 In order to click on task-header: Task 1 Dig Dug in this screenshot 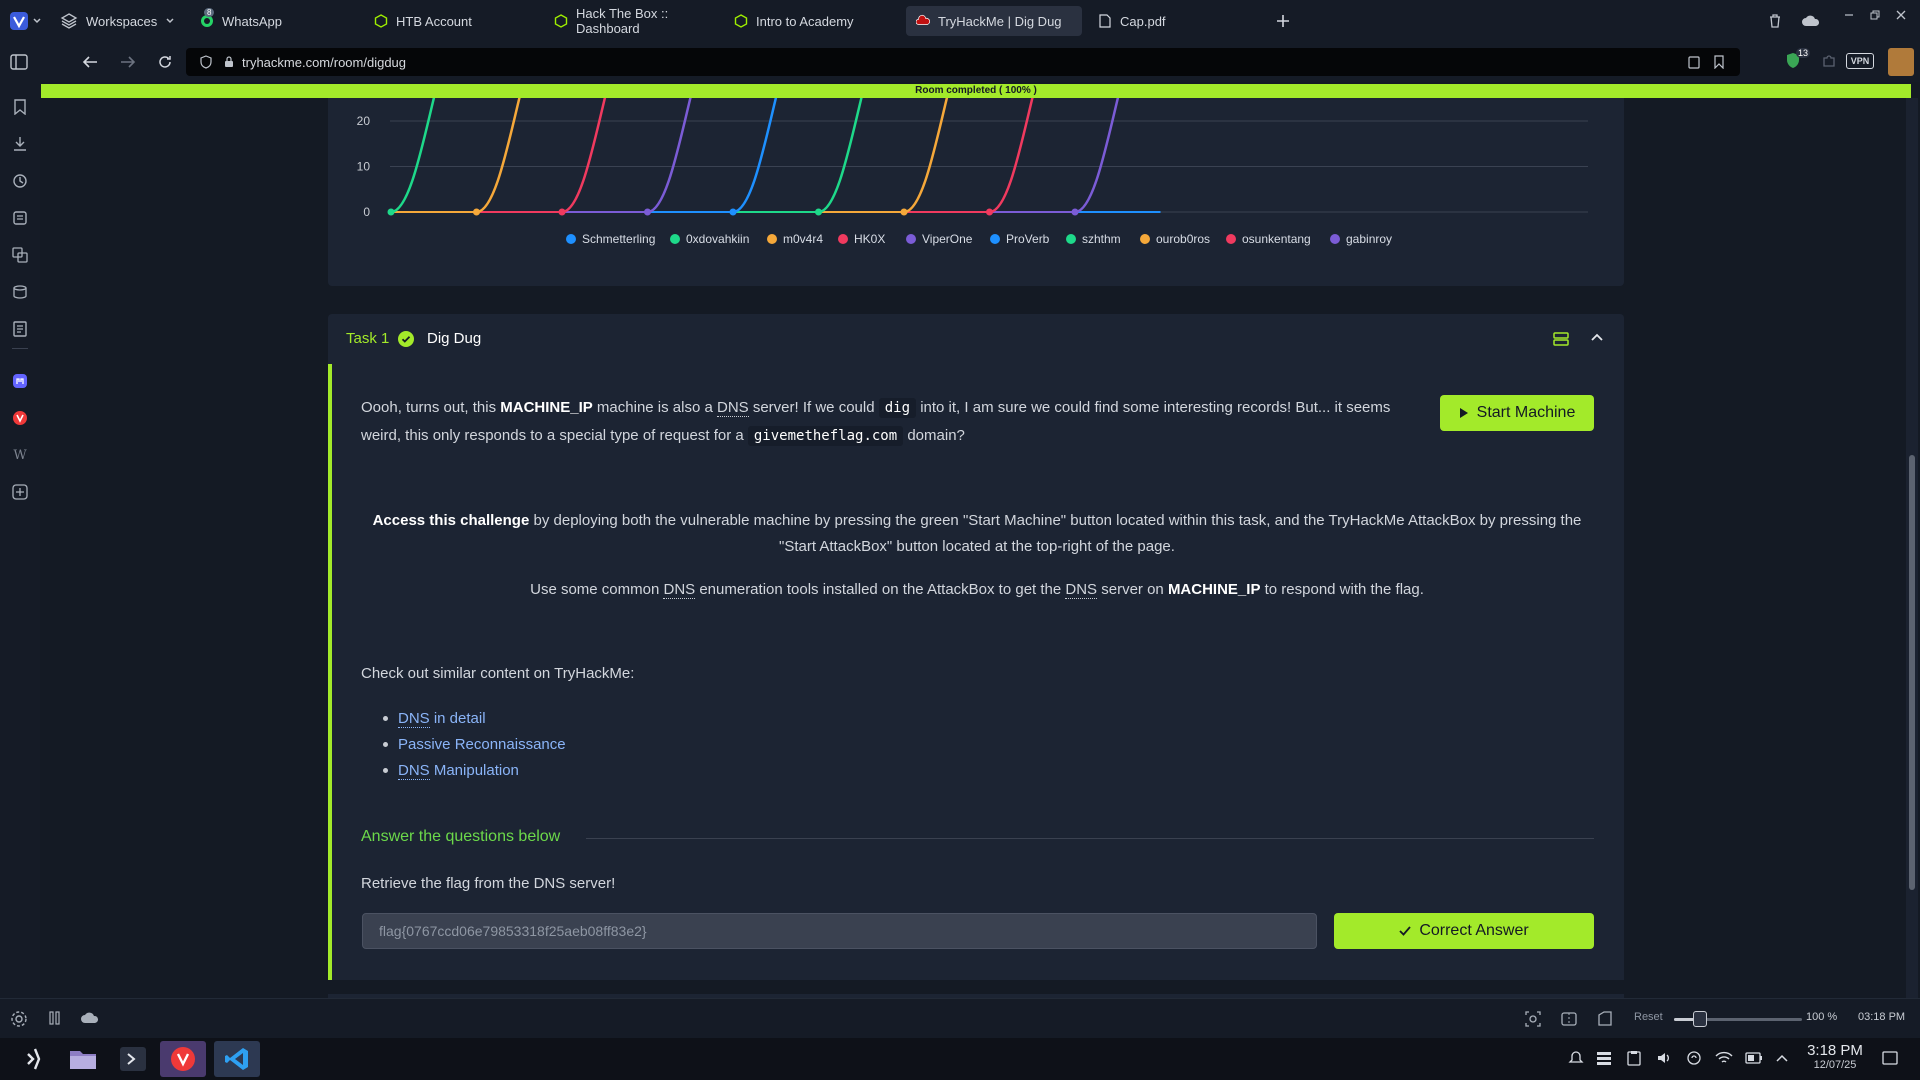, I will do `click(976, 339)`.